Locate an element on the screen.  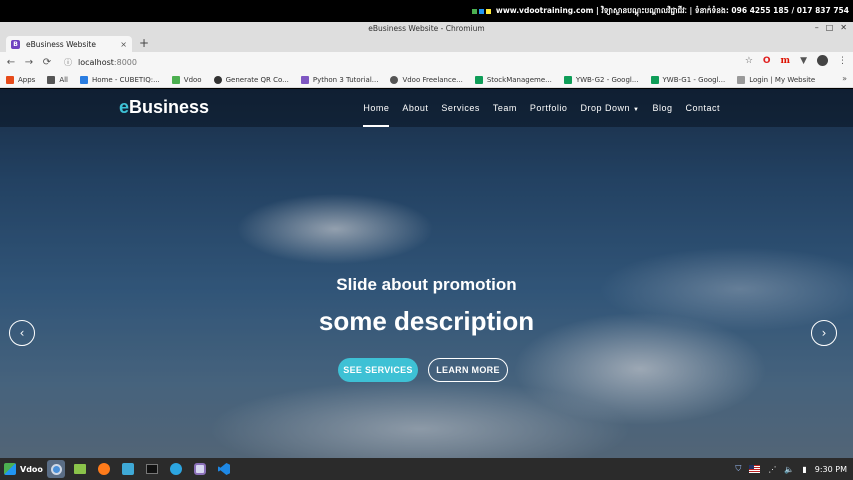
tab-label: eBusiness Website is located at coordinates (61, 44).